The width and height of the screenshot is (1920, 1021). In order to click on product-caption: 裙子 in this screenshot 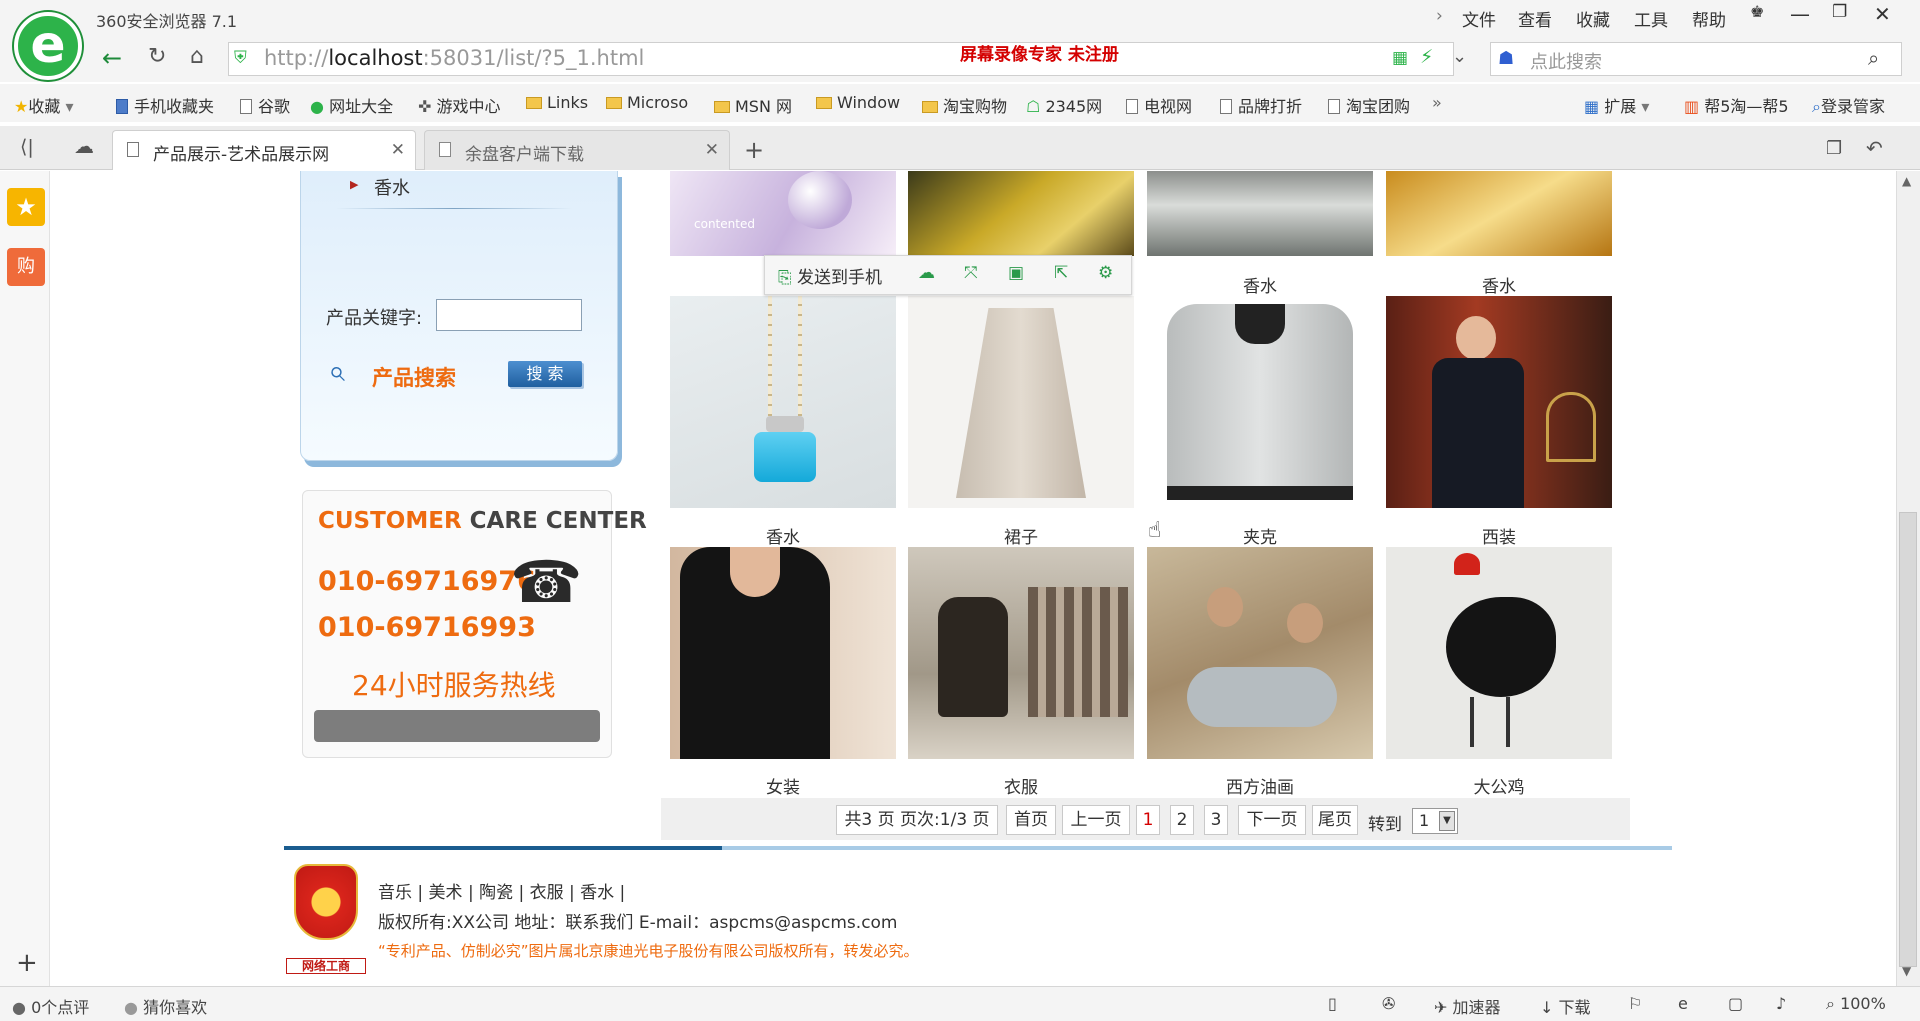, I will do `click(1021, 535)`.